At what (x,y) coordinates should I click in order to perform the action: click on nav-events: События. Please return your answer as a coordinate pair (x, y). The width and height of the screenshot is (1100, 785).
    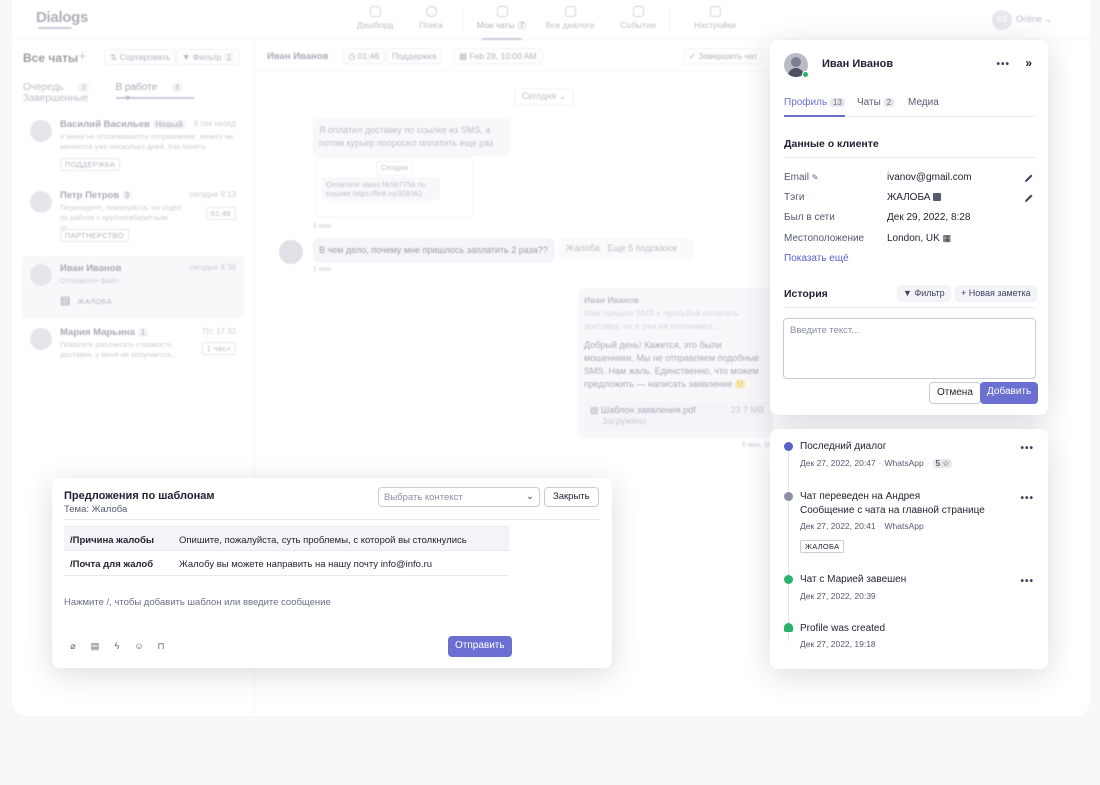
    Looking at the image, I should click on (638, 18).